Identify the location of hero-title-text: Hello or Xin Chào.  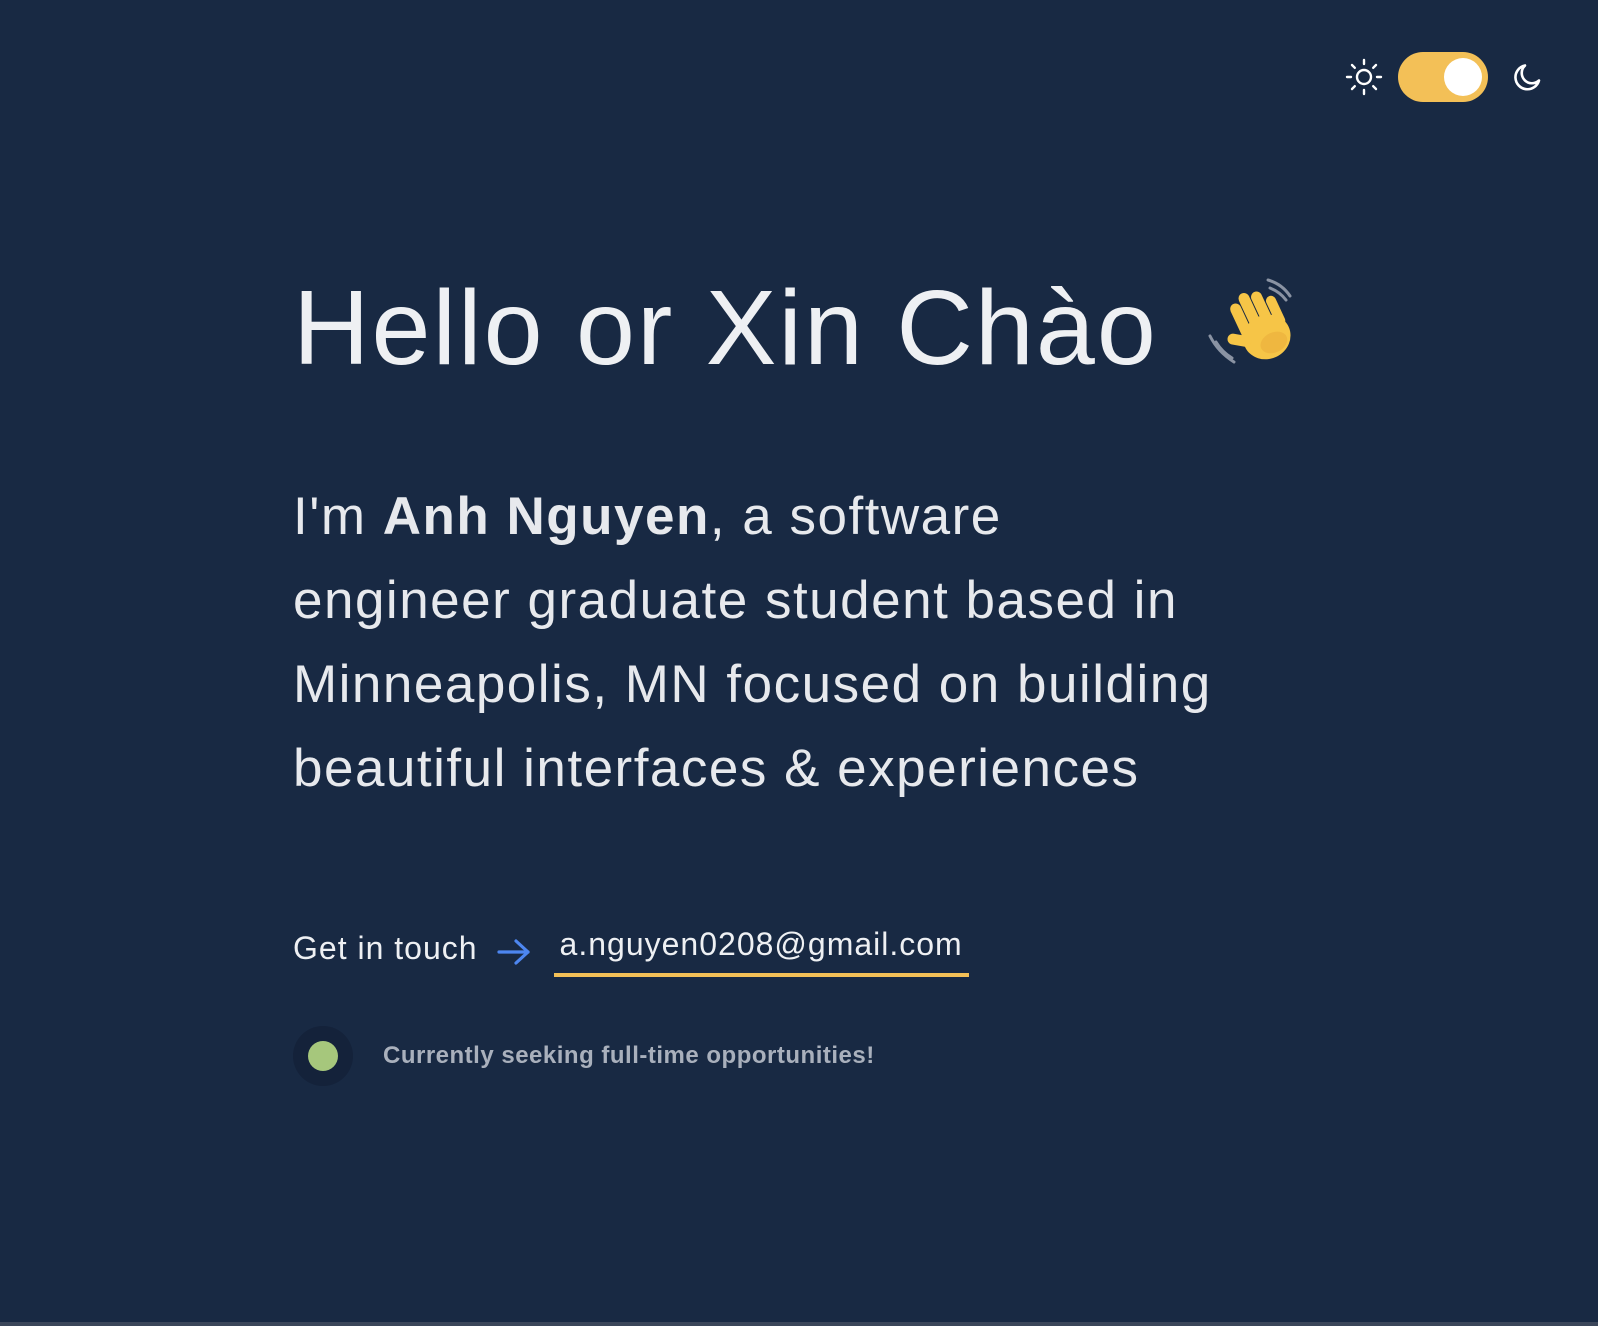
(725, 328).